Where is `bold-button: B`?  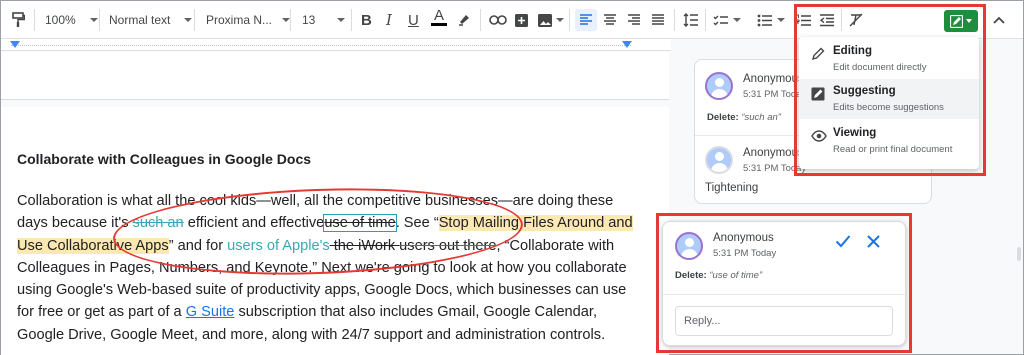 bold-button: B is located at coordinates (366, 20).